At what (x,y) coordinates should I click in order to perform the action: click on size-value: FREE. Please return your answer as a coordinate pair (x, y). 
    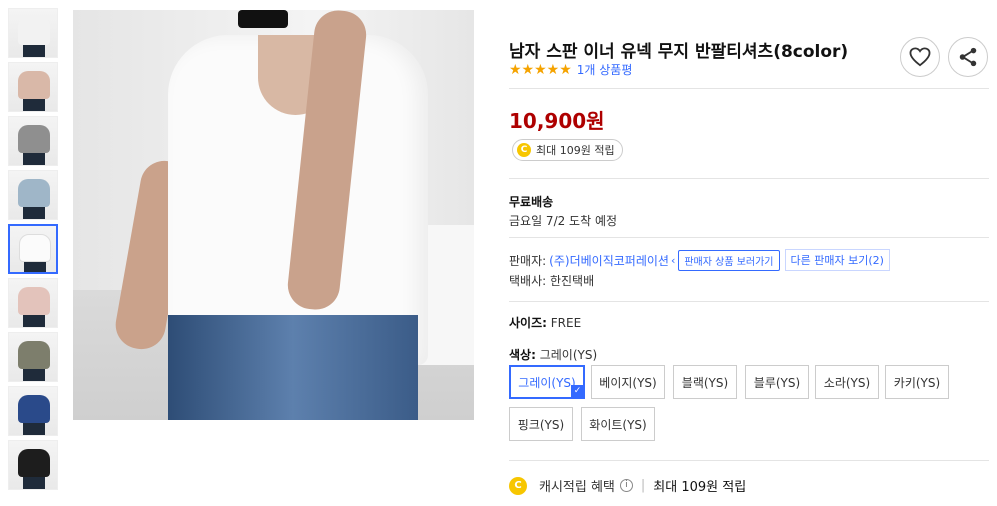
    Looking at the image, I should click on (566, 323).